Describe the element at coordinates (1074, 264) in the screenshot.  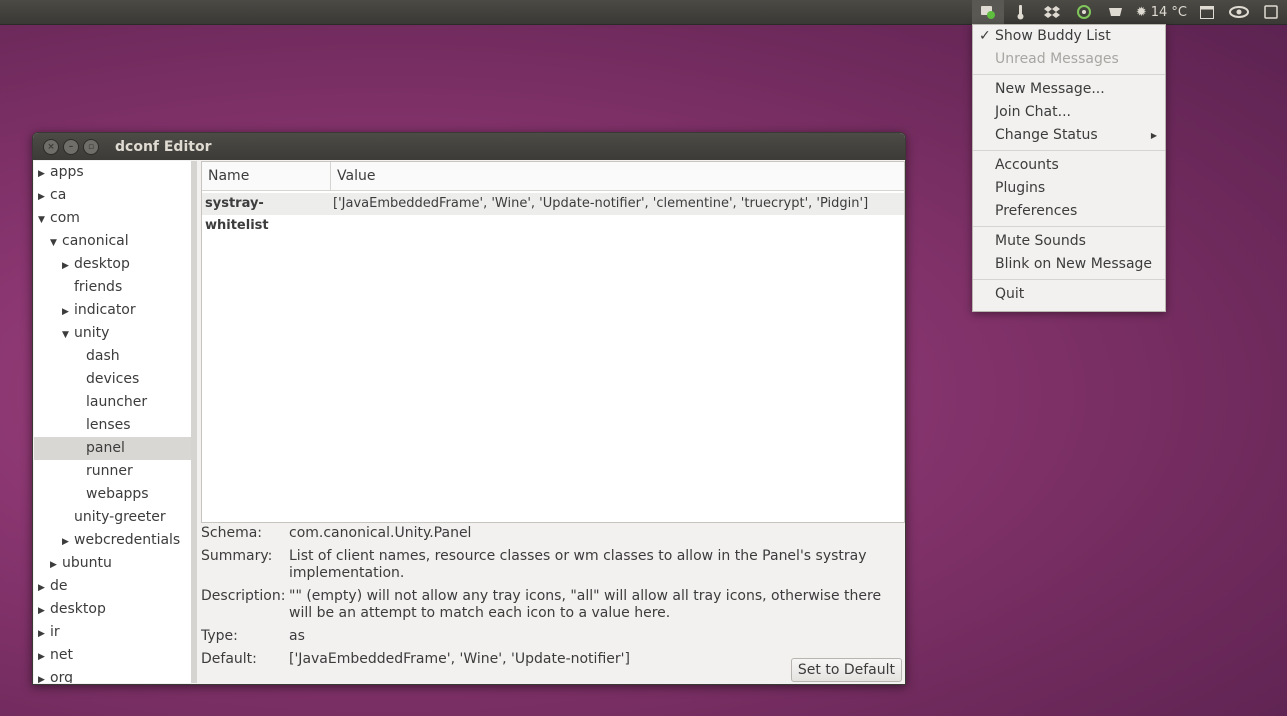
I see `menu-item-label: Blink on New Message` at that location.